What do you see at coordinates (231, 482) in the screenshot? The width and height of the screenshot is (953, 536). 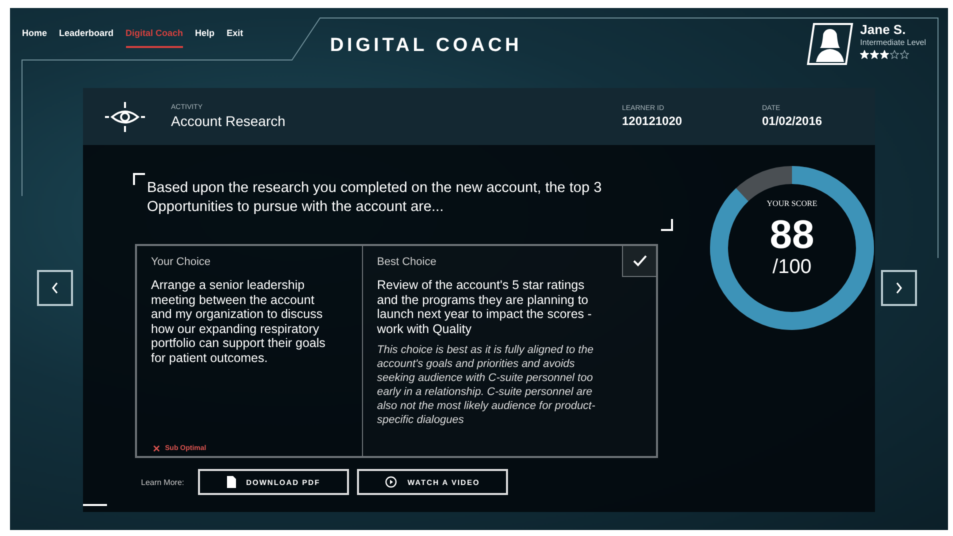 I see `document-icon` at bounding box center [231, 482].